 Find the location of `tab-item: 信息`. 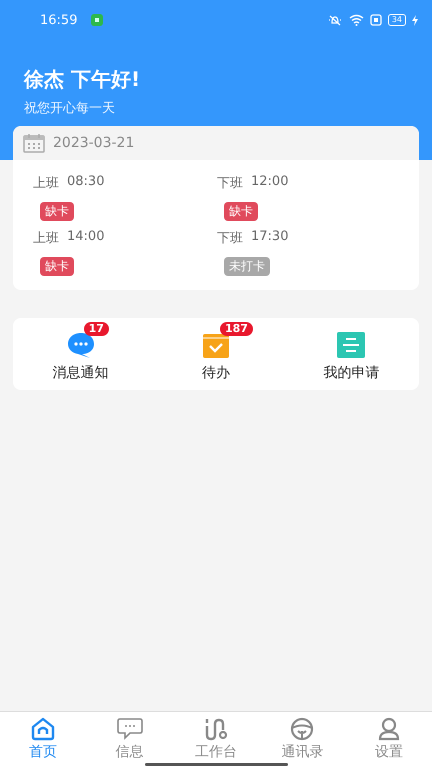

tab-item: 信息 is located at coordinates (129, 742).